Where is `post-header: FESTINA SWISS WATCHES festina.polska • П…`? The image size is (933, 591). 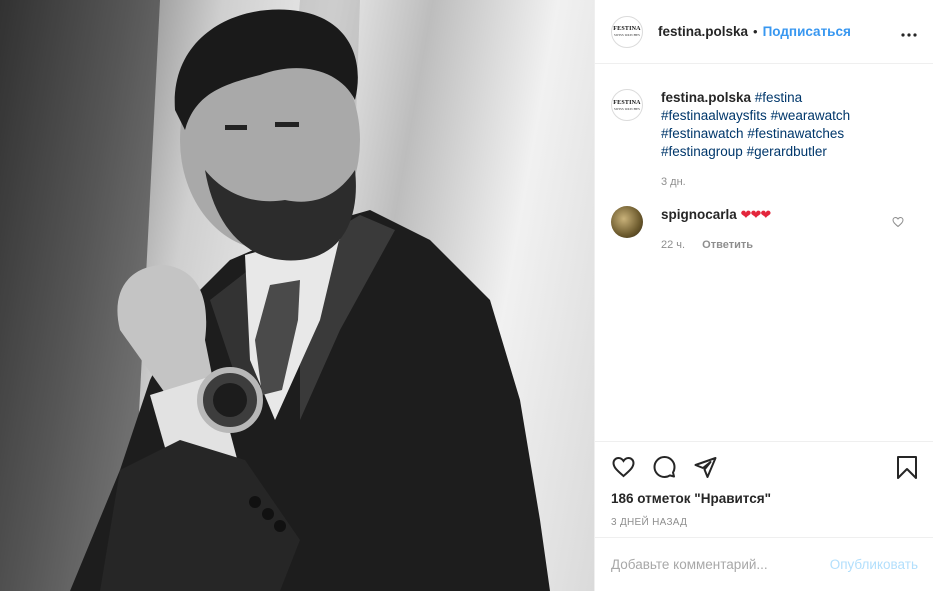 post-header: FESTINA SWISS WATCHES festina.polska • П… is located at coordinates (764, 32).